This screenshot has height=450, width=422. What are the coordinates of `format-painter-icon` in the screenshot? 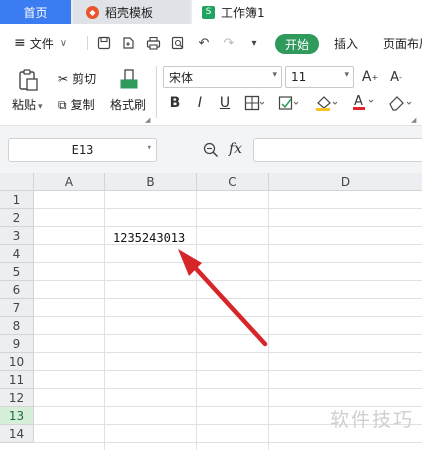 It's located at (129, 80).